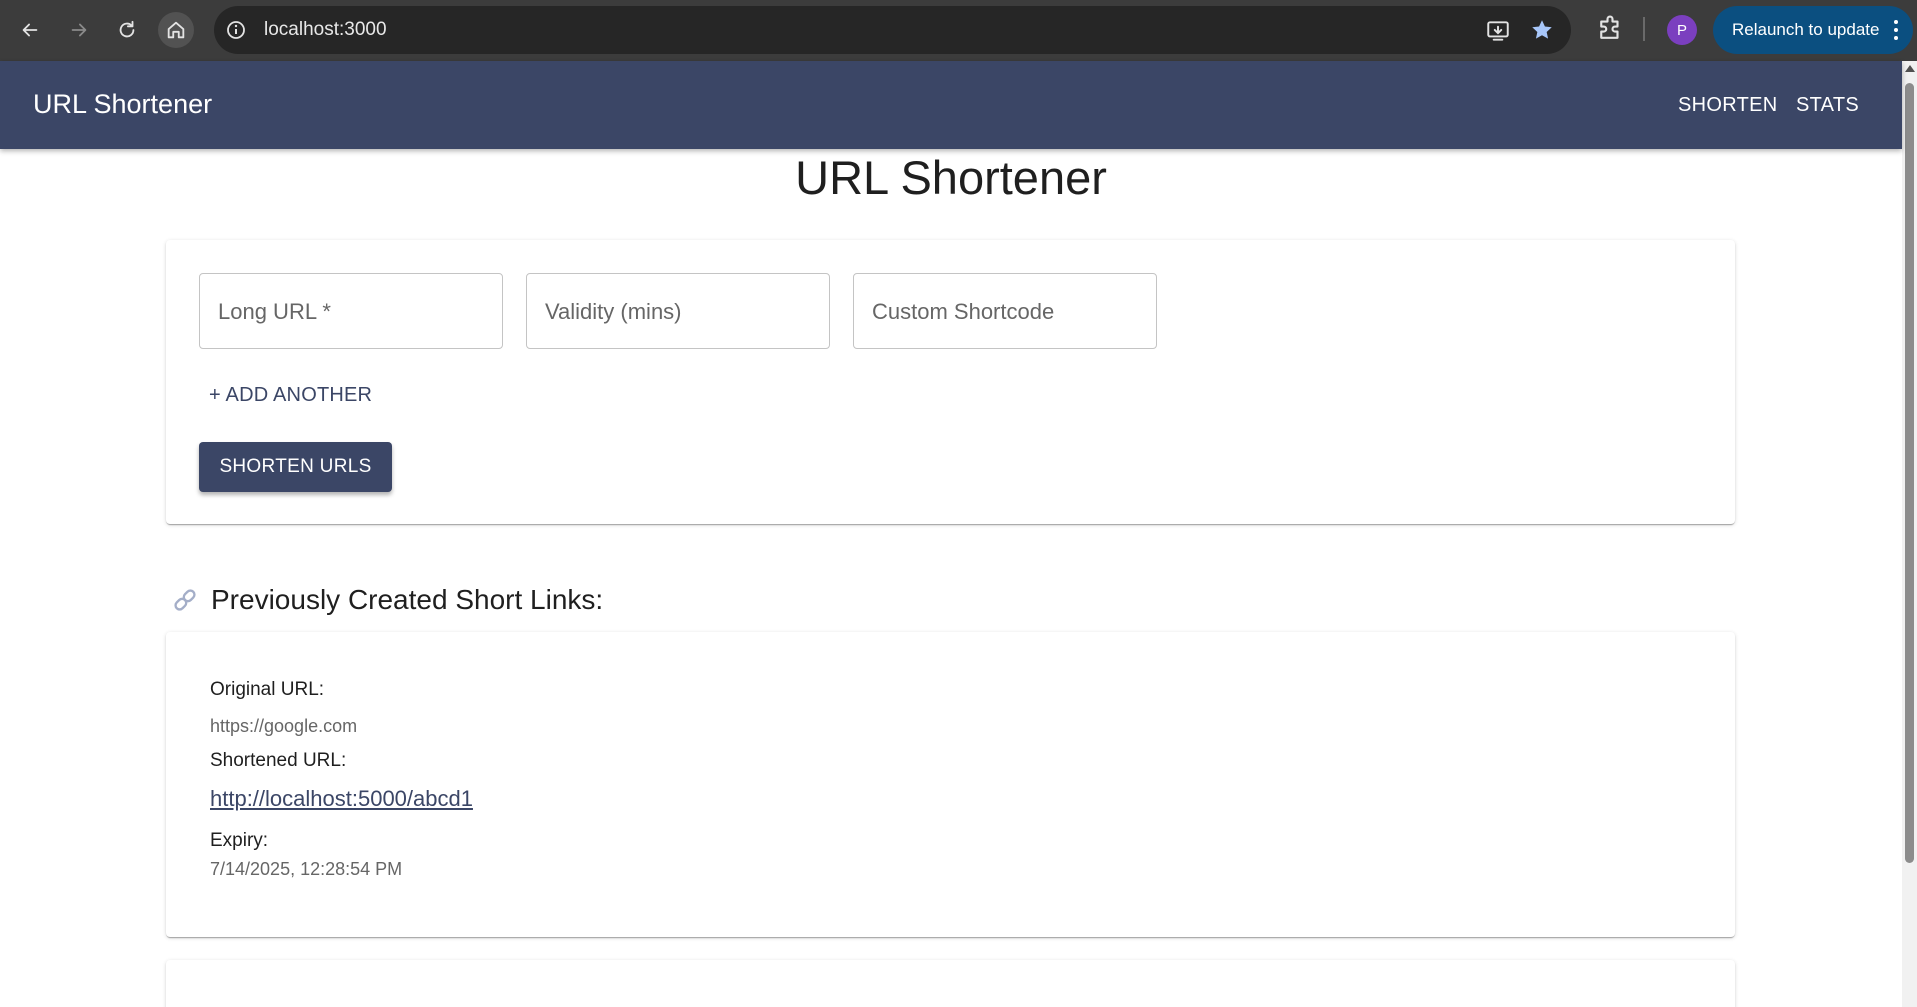  Describe the element at coordinates (407, 599) in the screenshot. I see `history-heading-text: Previously Created Short Links:` at that location.